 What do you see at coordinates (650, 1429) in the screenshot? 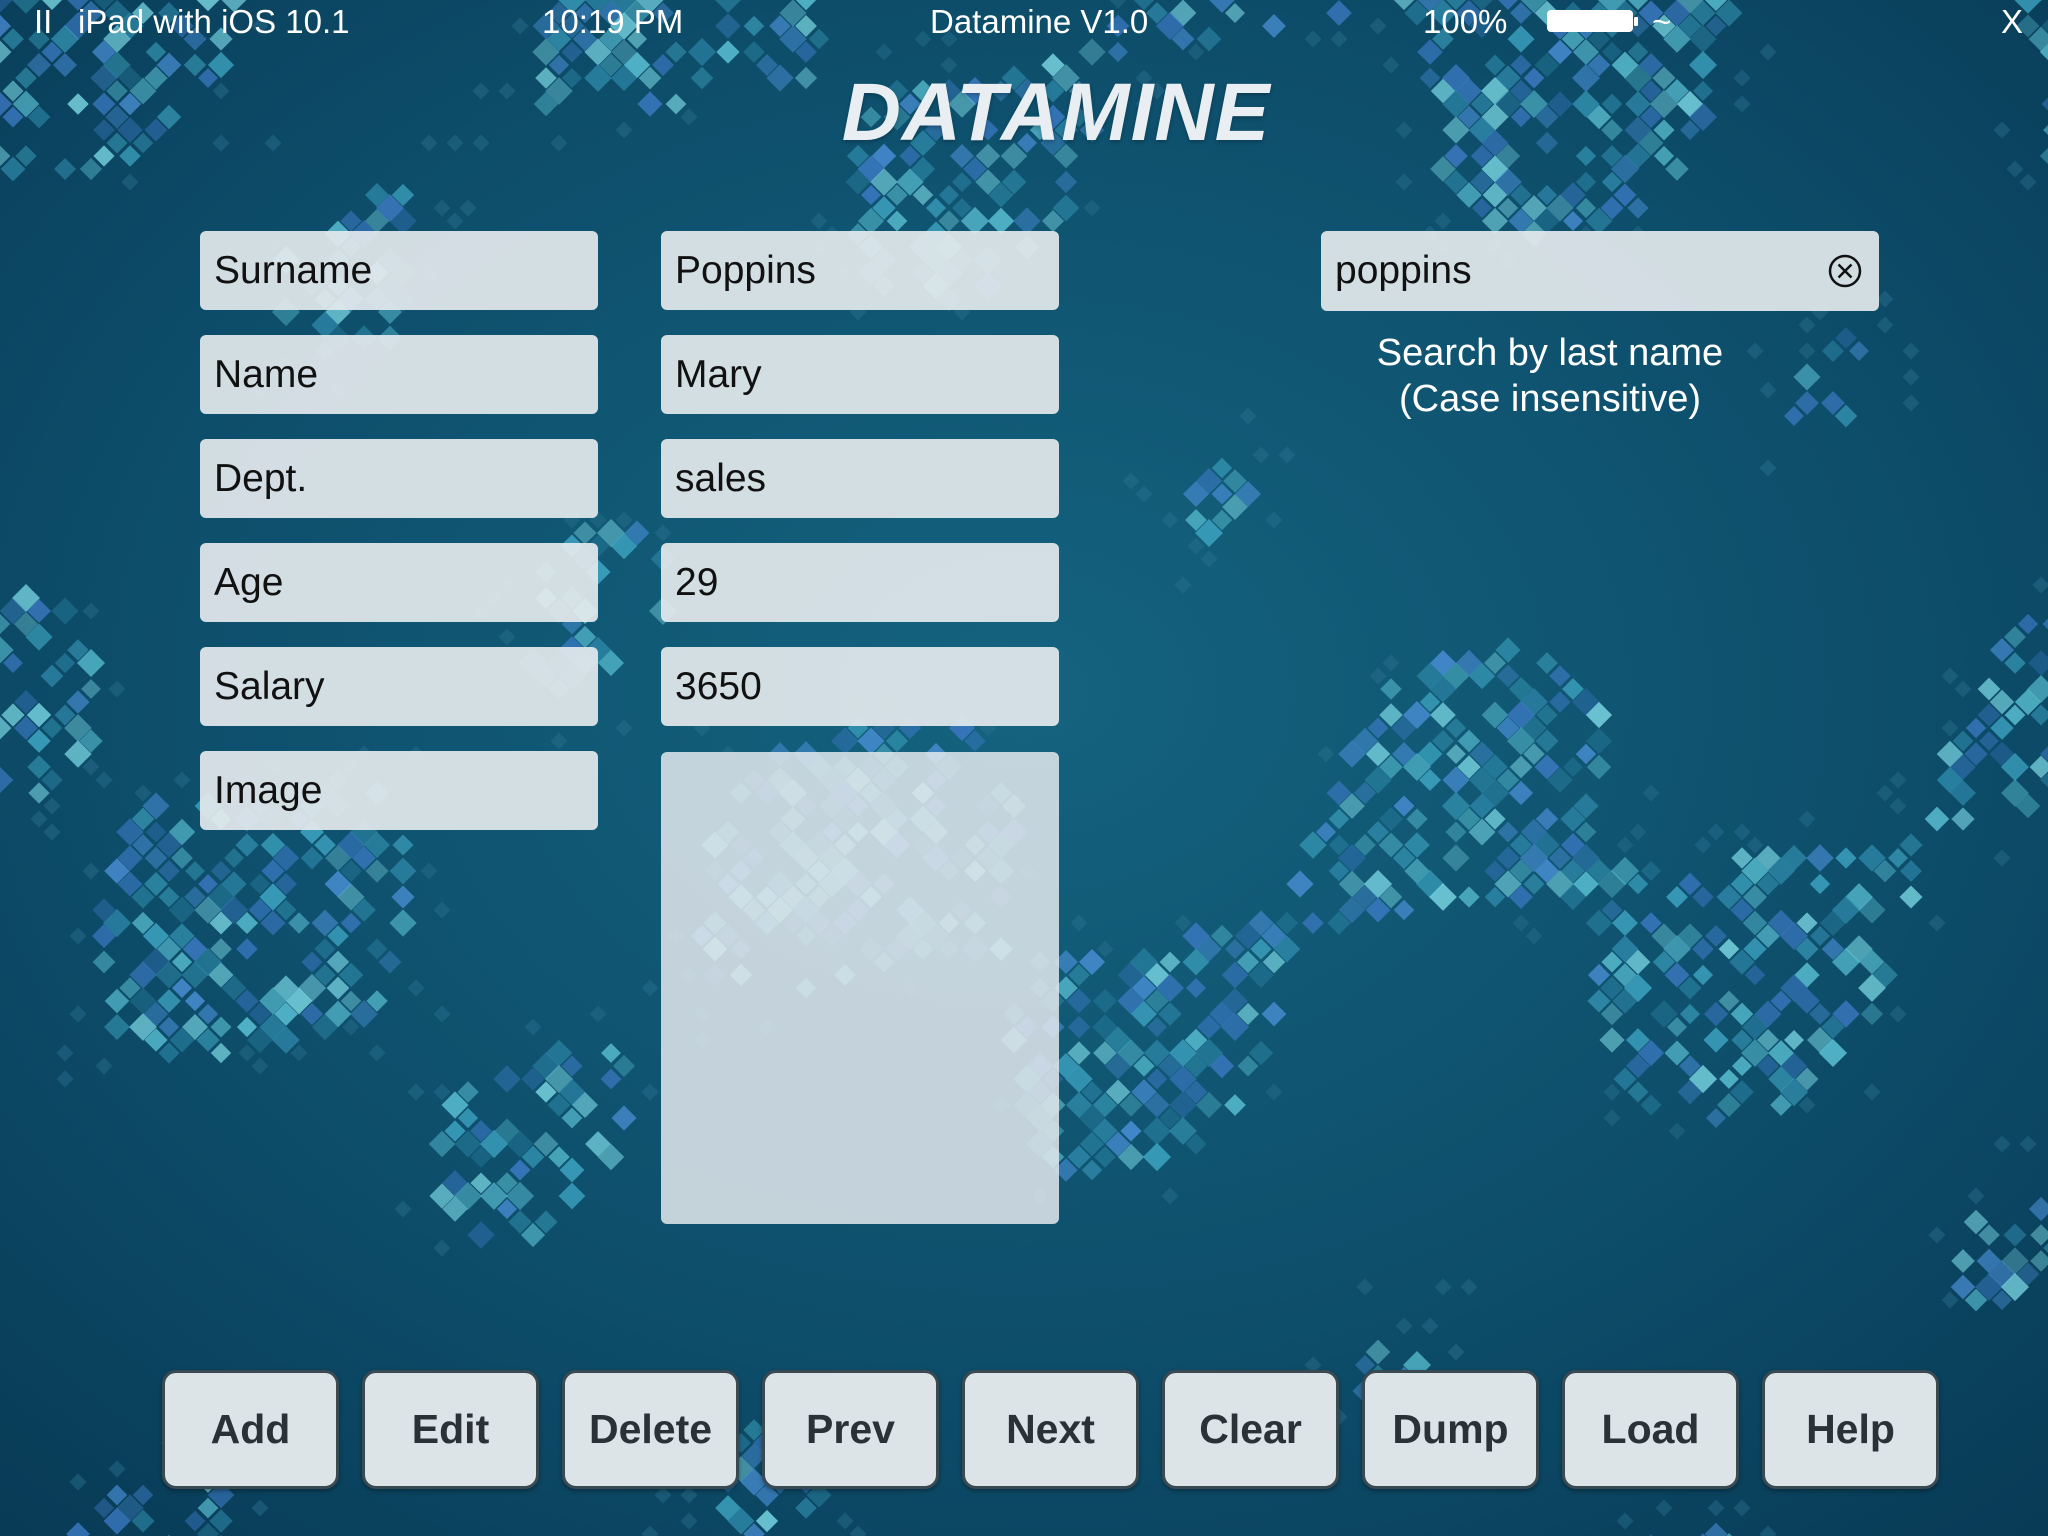
I see `delete-button: Delete` at bounding box center [650, 1429].